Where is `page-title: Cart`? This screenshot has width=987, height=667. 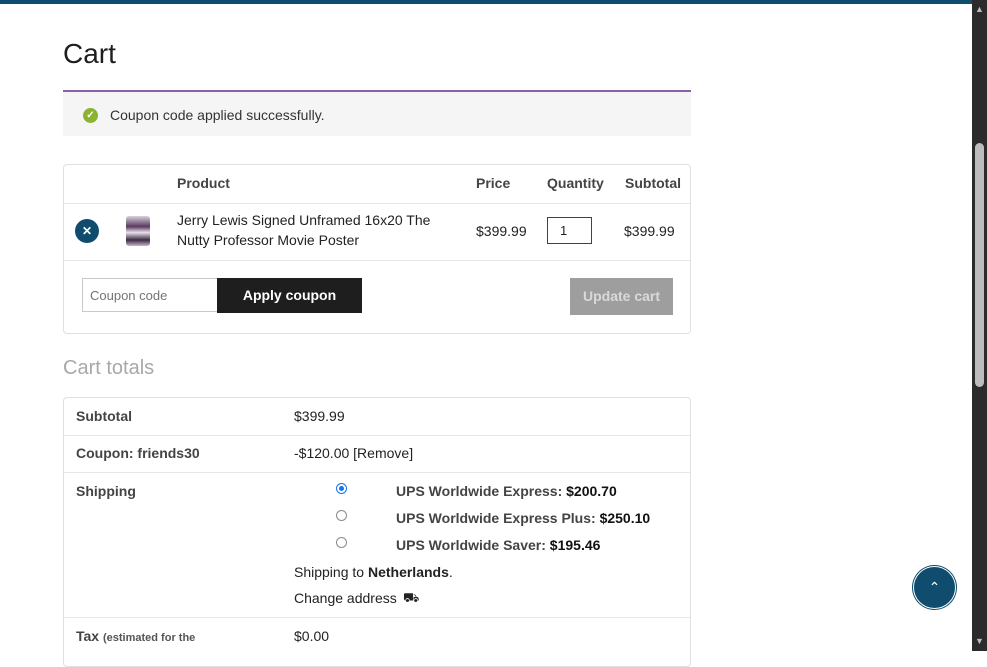 page-title: Cart is located at coordinates (89, 53).